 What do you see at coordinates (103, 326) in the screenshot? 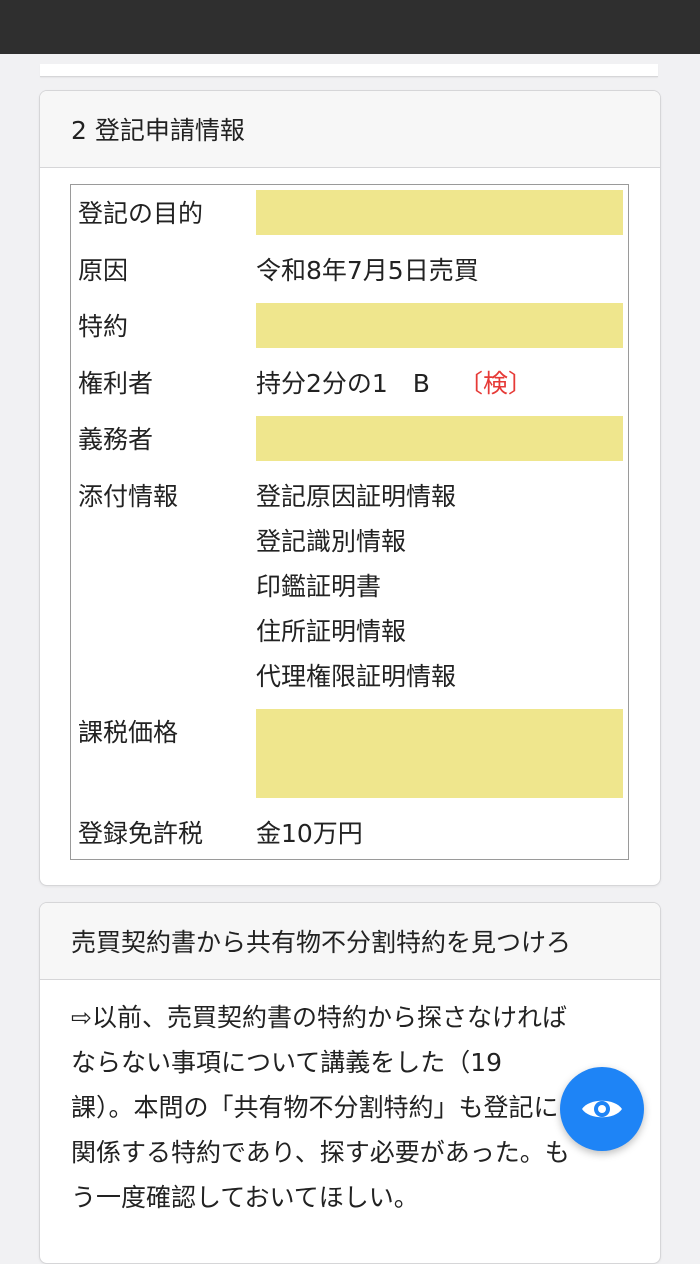
I see `special-clause-label: 特約` at bounding box center [103, 326].